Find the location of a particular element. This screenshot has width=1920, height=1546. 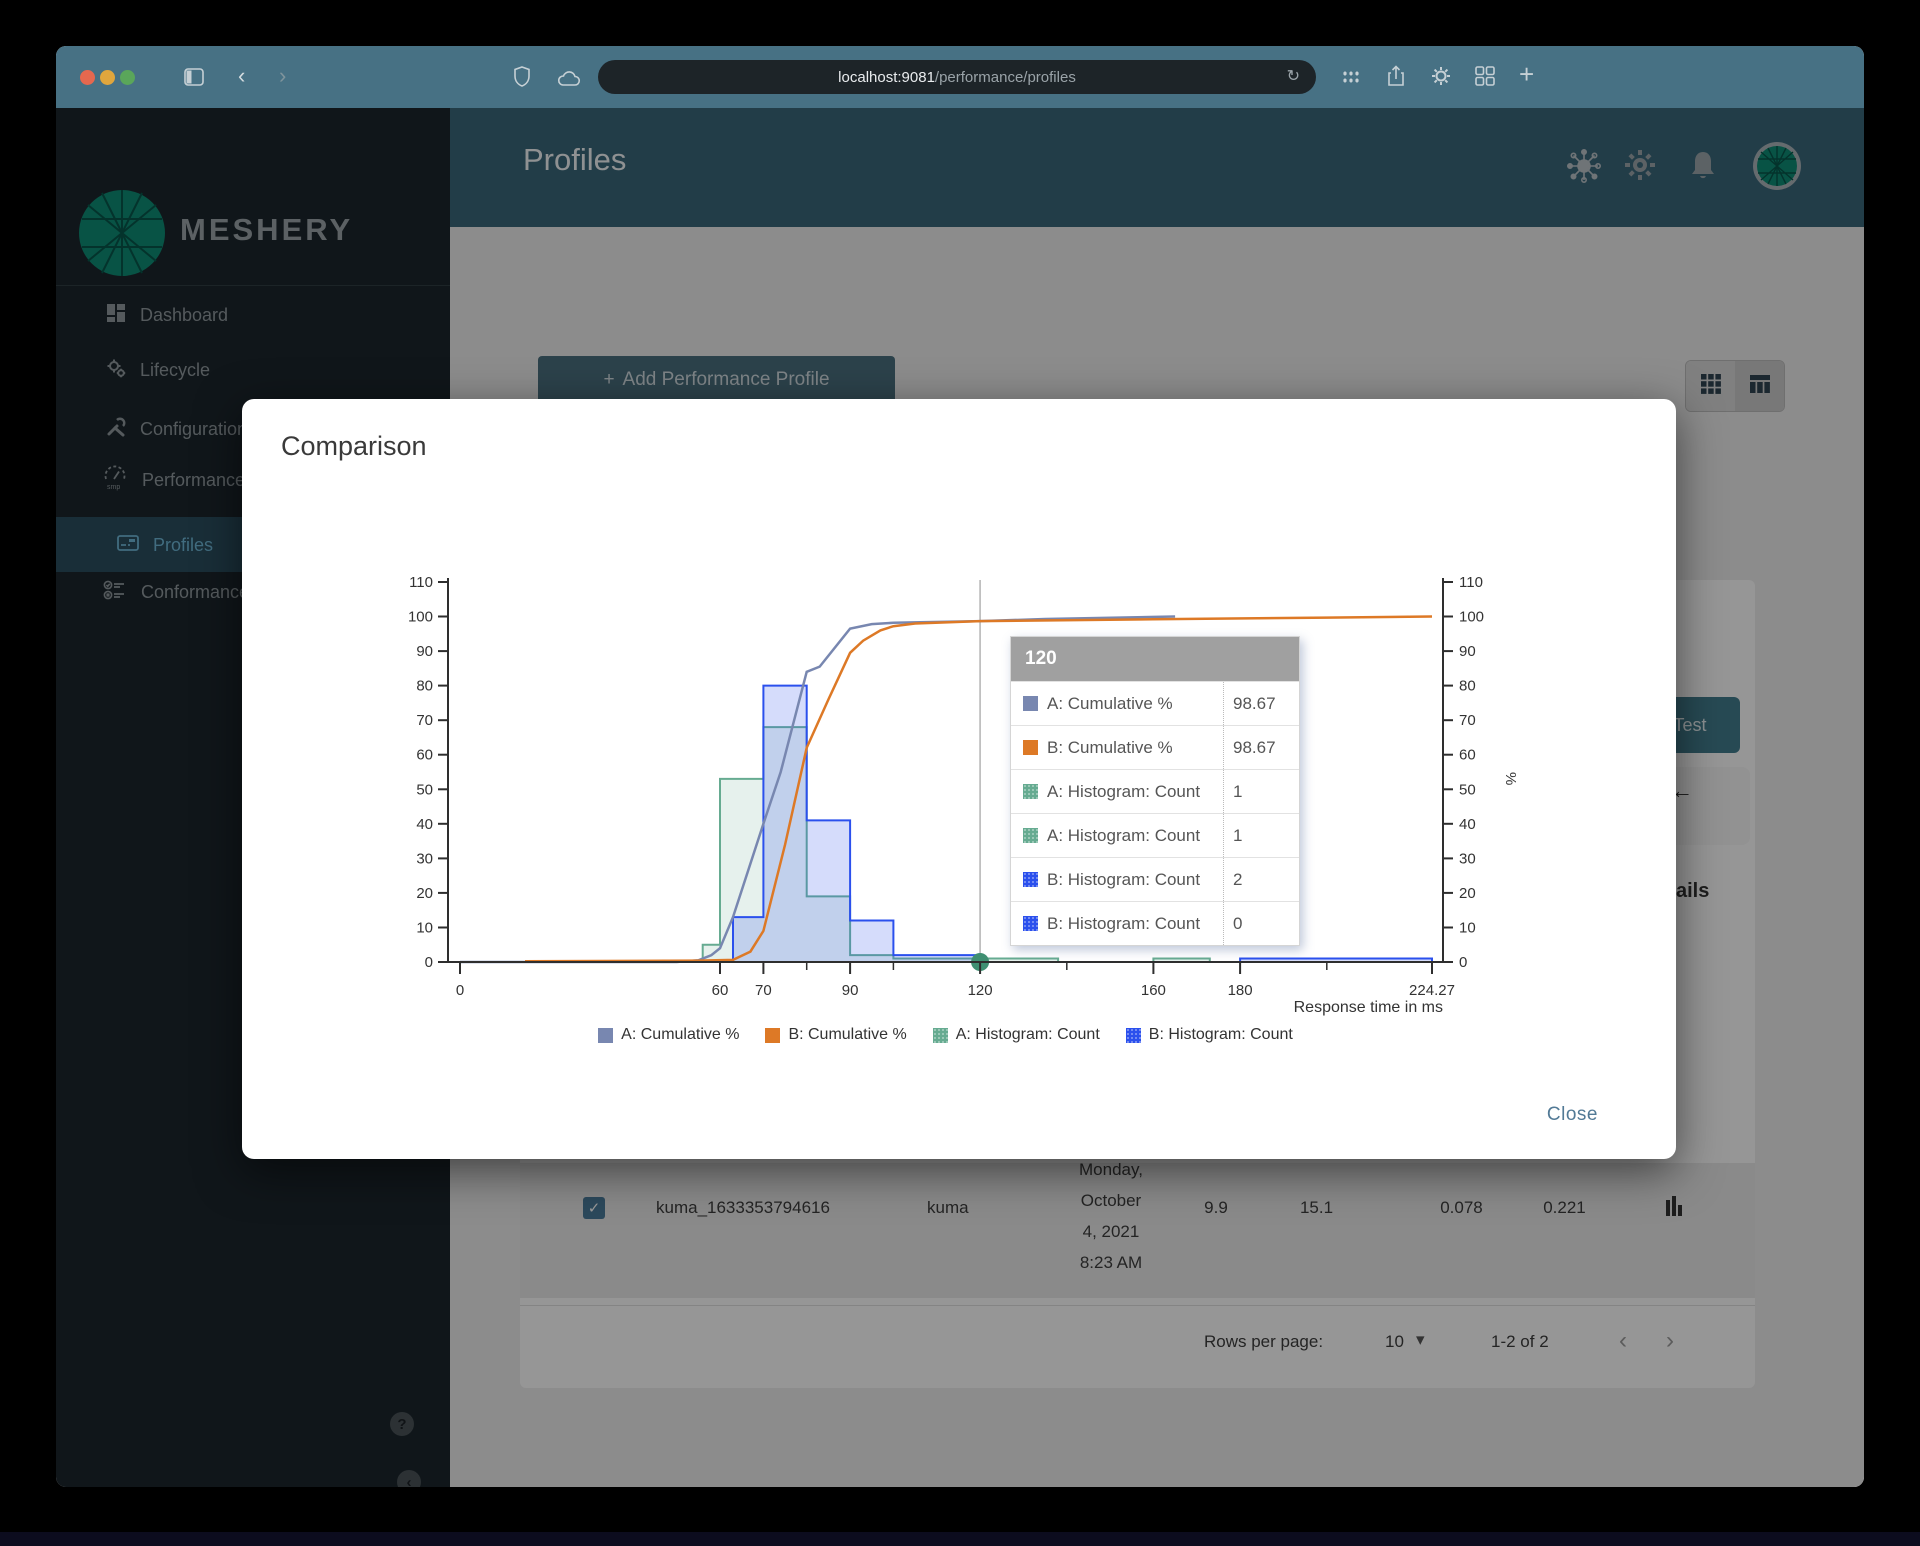

legend-item: A: Cumulative % is located at coordinates (668, 1035).